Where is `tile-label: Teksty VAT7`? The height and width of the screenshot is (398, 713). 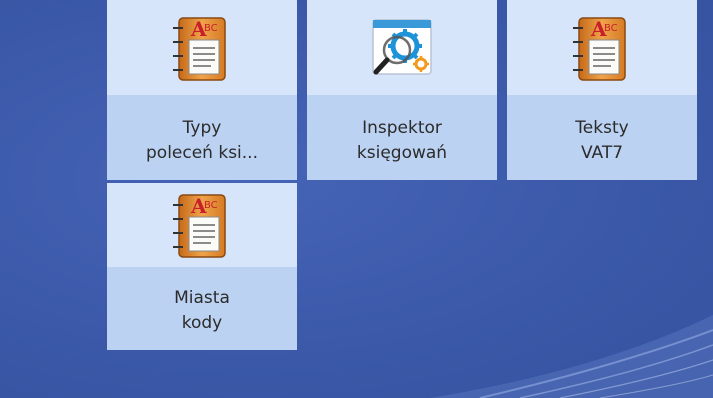 tile-label: Teksty VAT7 is located at coordinates (602, 141).